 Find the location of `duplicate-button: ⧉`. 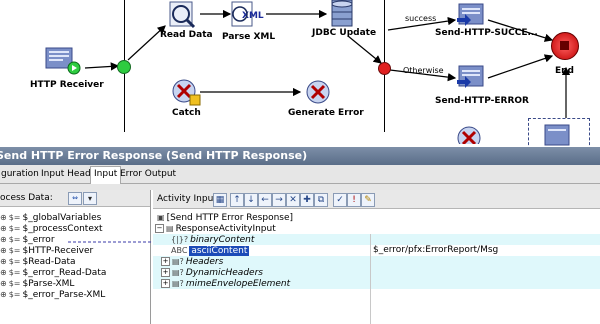

duplicate-button: ⧉ is located at coordinates (321, 200).